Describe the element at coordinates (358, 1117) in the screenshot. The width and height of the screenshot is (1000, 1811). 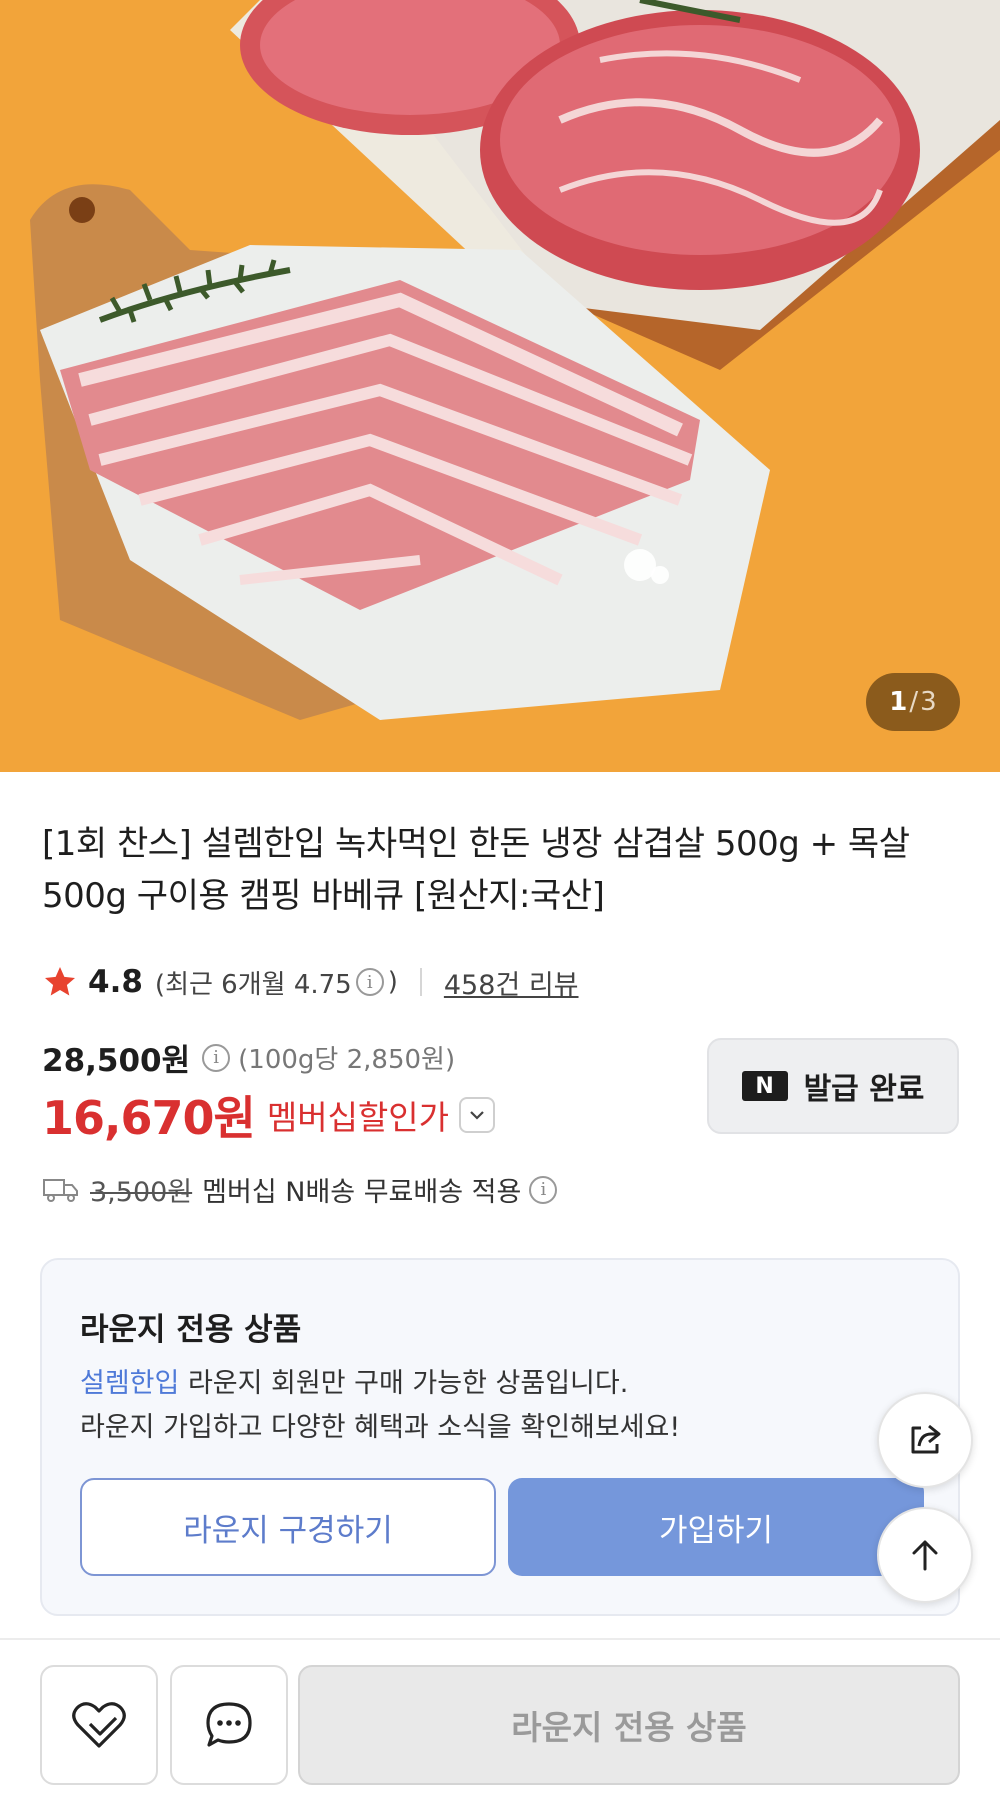
I see `membership-discount-label: 멤버십할인가` at that location.